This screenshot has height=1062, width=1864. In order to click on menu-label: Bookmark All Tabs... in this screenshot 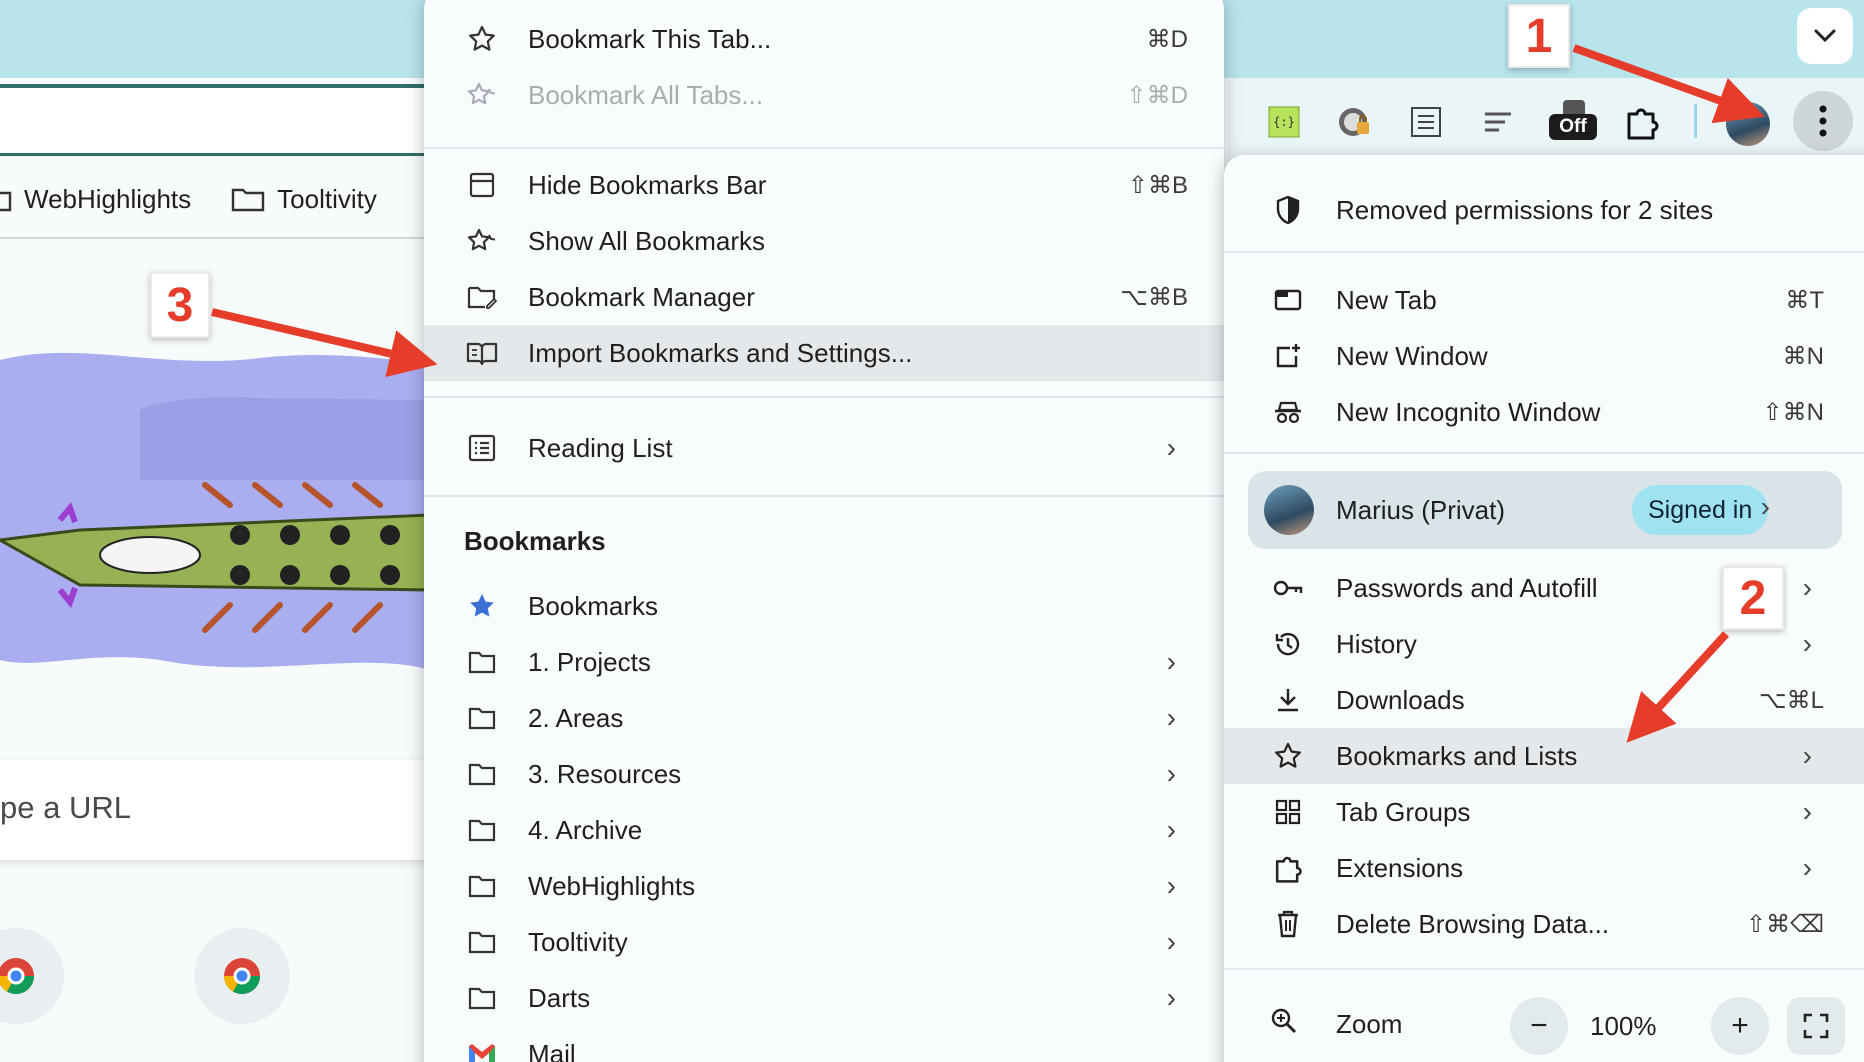, I will do `click(646, 94)`.